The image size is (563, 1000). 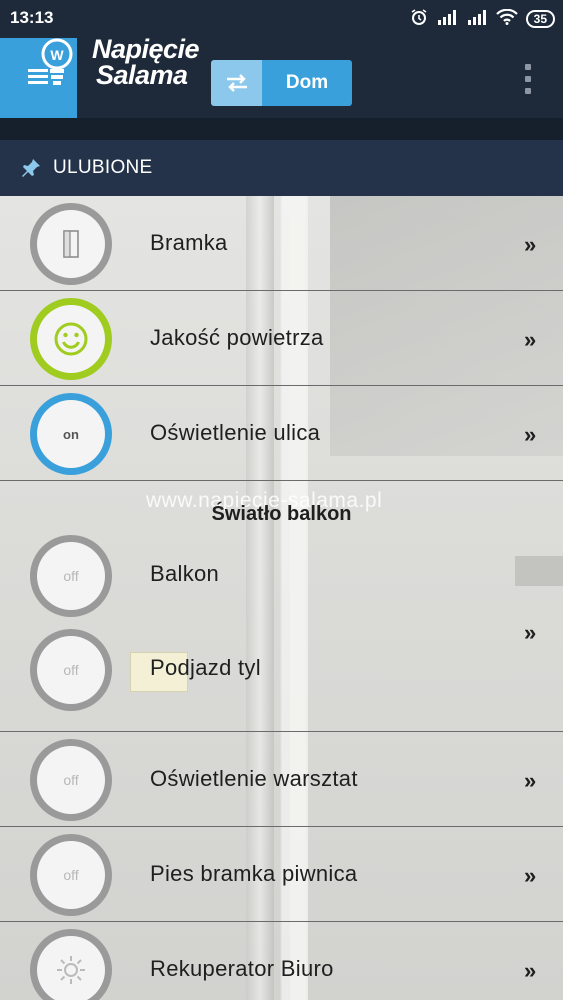 I want to click on fan-icon, so click(x=71, y=970).